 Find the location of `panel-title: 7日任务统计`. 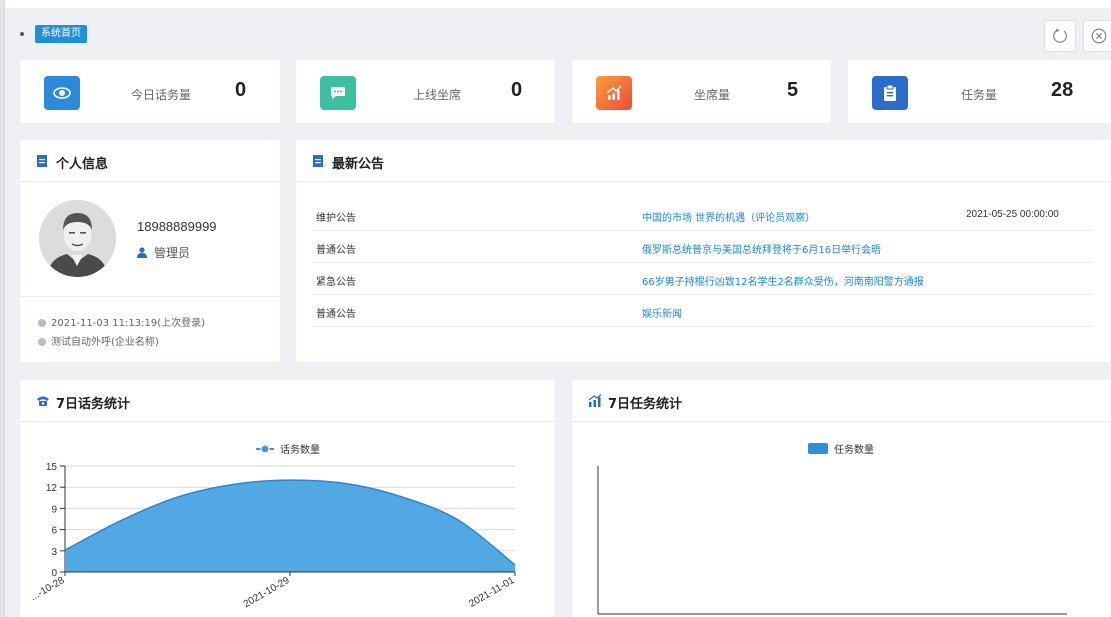

panel-title: 7日任务统计 is located at coordinates (645, 404).